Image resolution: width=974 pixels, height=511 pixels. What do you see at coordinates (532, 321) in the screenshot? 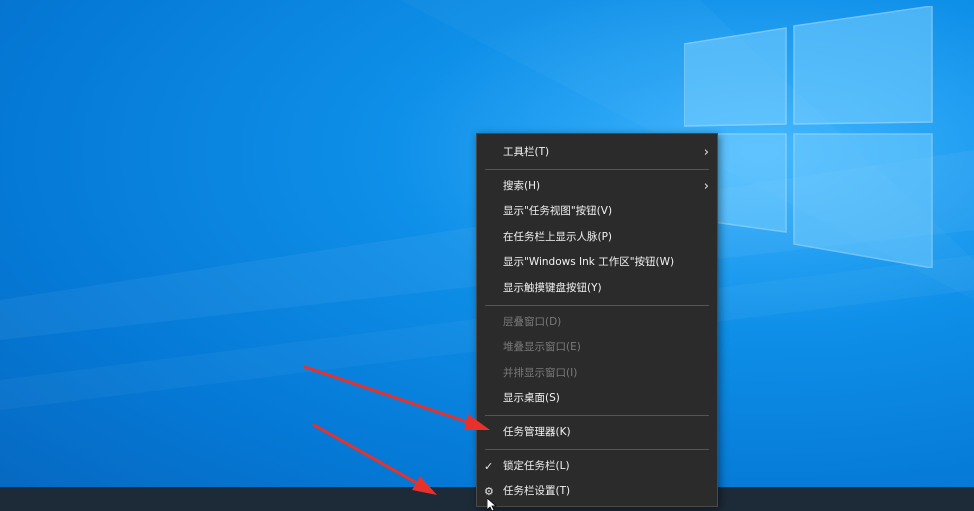
I see `menu-item-label: 层叠窗口(D)` at bounding box center [532, 321].